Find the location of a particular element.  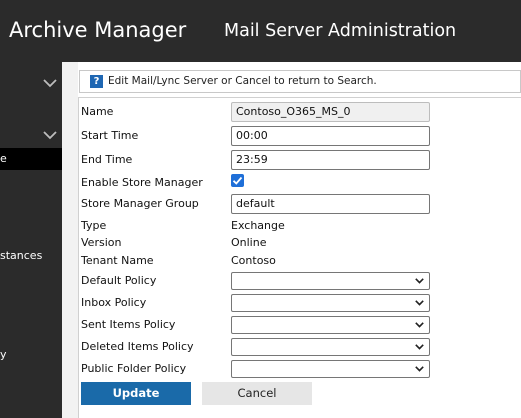

sidebar-item-active: e is located at coordinates (31, 159).